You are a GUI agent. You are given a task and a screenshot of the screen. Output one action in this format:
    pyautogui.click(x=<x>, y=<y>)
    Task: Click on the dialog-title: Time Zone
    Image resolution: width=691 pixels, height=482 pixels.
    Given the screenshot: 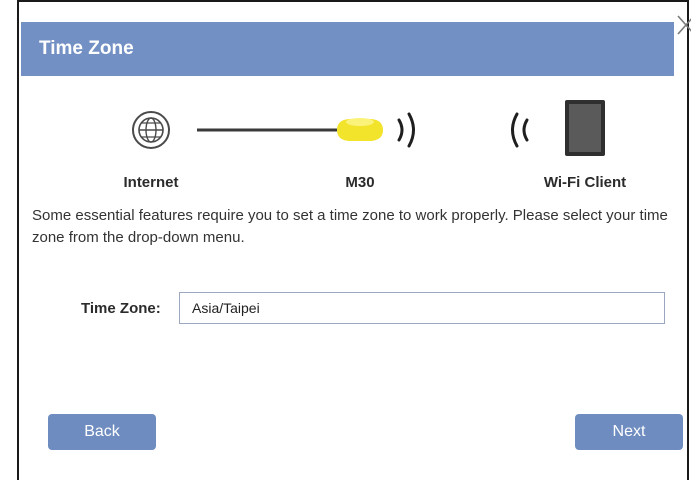 What is the action you would take?
    pyautogui.click(x=86, y=48)
    